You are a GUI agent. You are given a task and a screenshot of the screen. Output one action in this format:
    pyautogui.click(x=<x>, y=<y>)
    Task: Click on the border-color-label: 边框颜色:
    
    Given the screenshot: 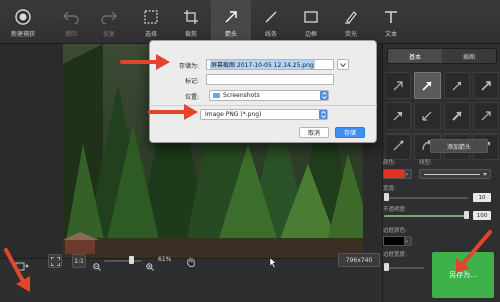 What is the action you would take?
    pyautogui.click(x=395, y=231)
    